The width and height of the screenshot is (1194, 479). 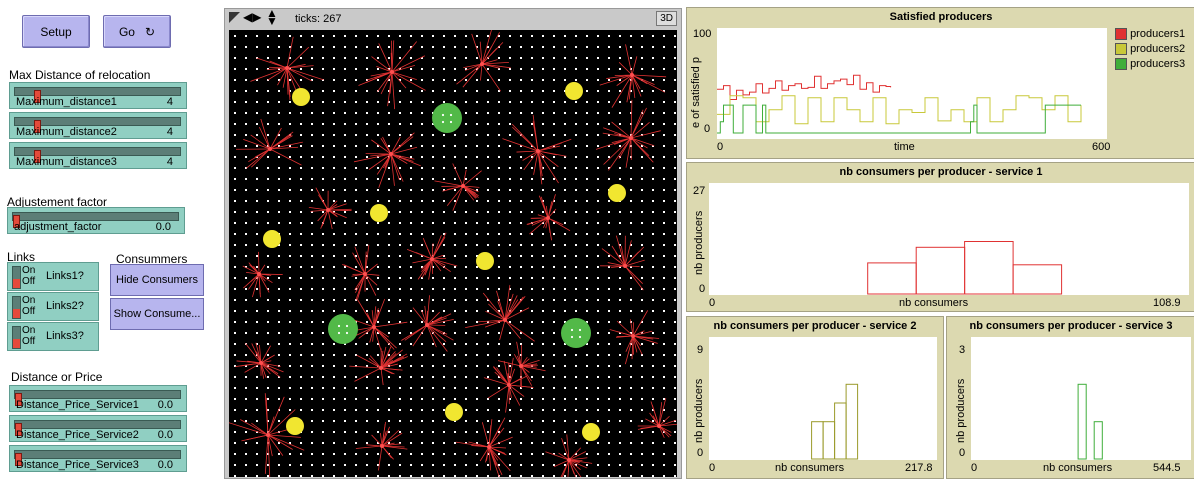 What do you see at coordinates (157, 280) in the screenshot?
I see `hide-consumers-button: Hide Consumers` at bounding box center [157, 280].